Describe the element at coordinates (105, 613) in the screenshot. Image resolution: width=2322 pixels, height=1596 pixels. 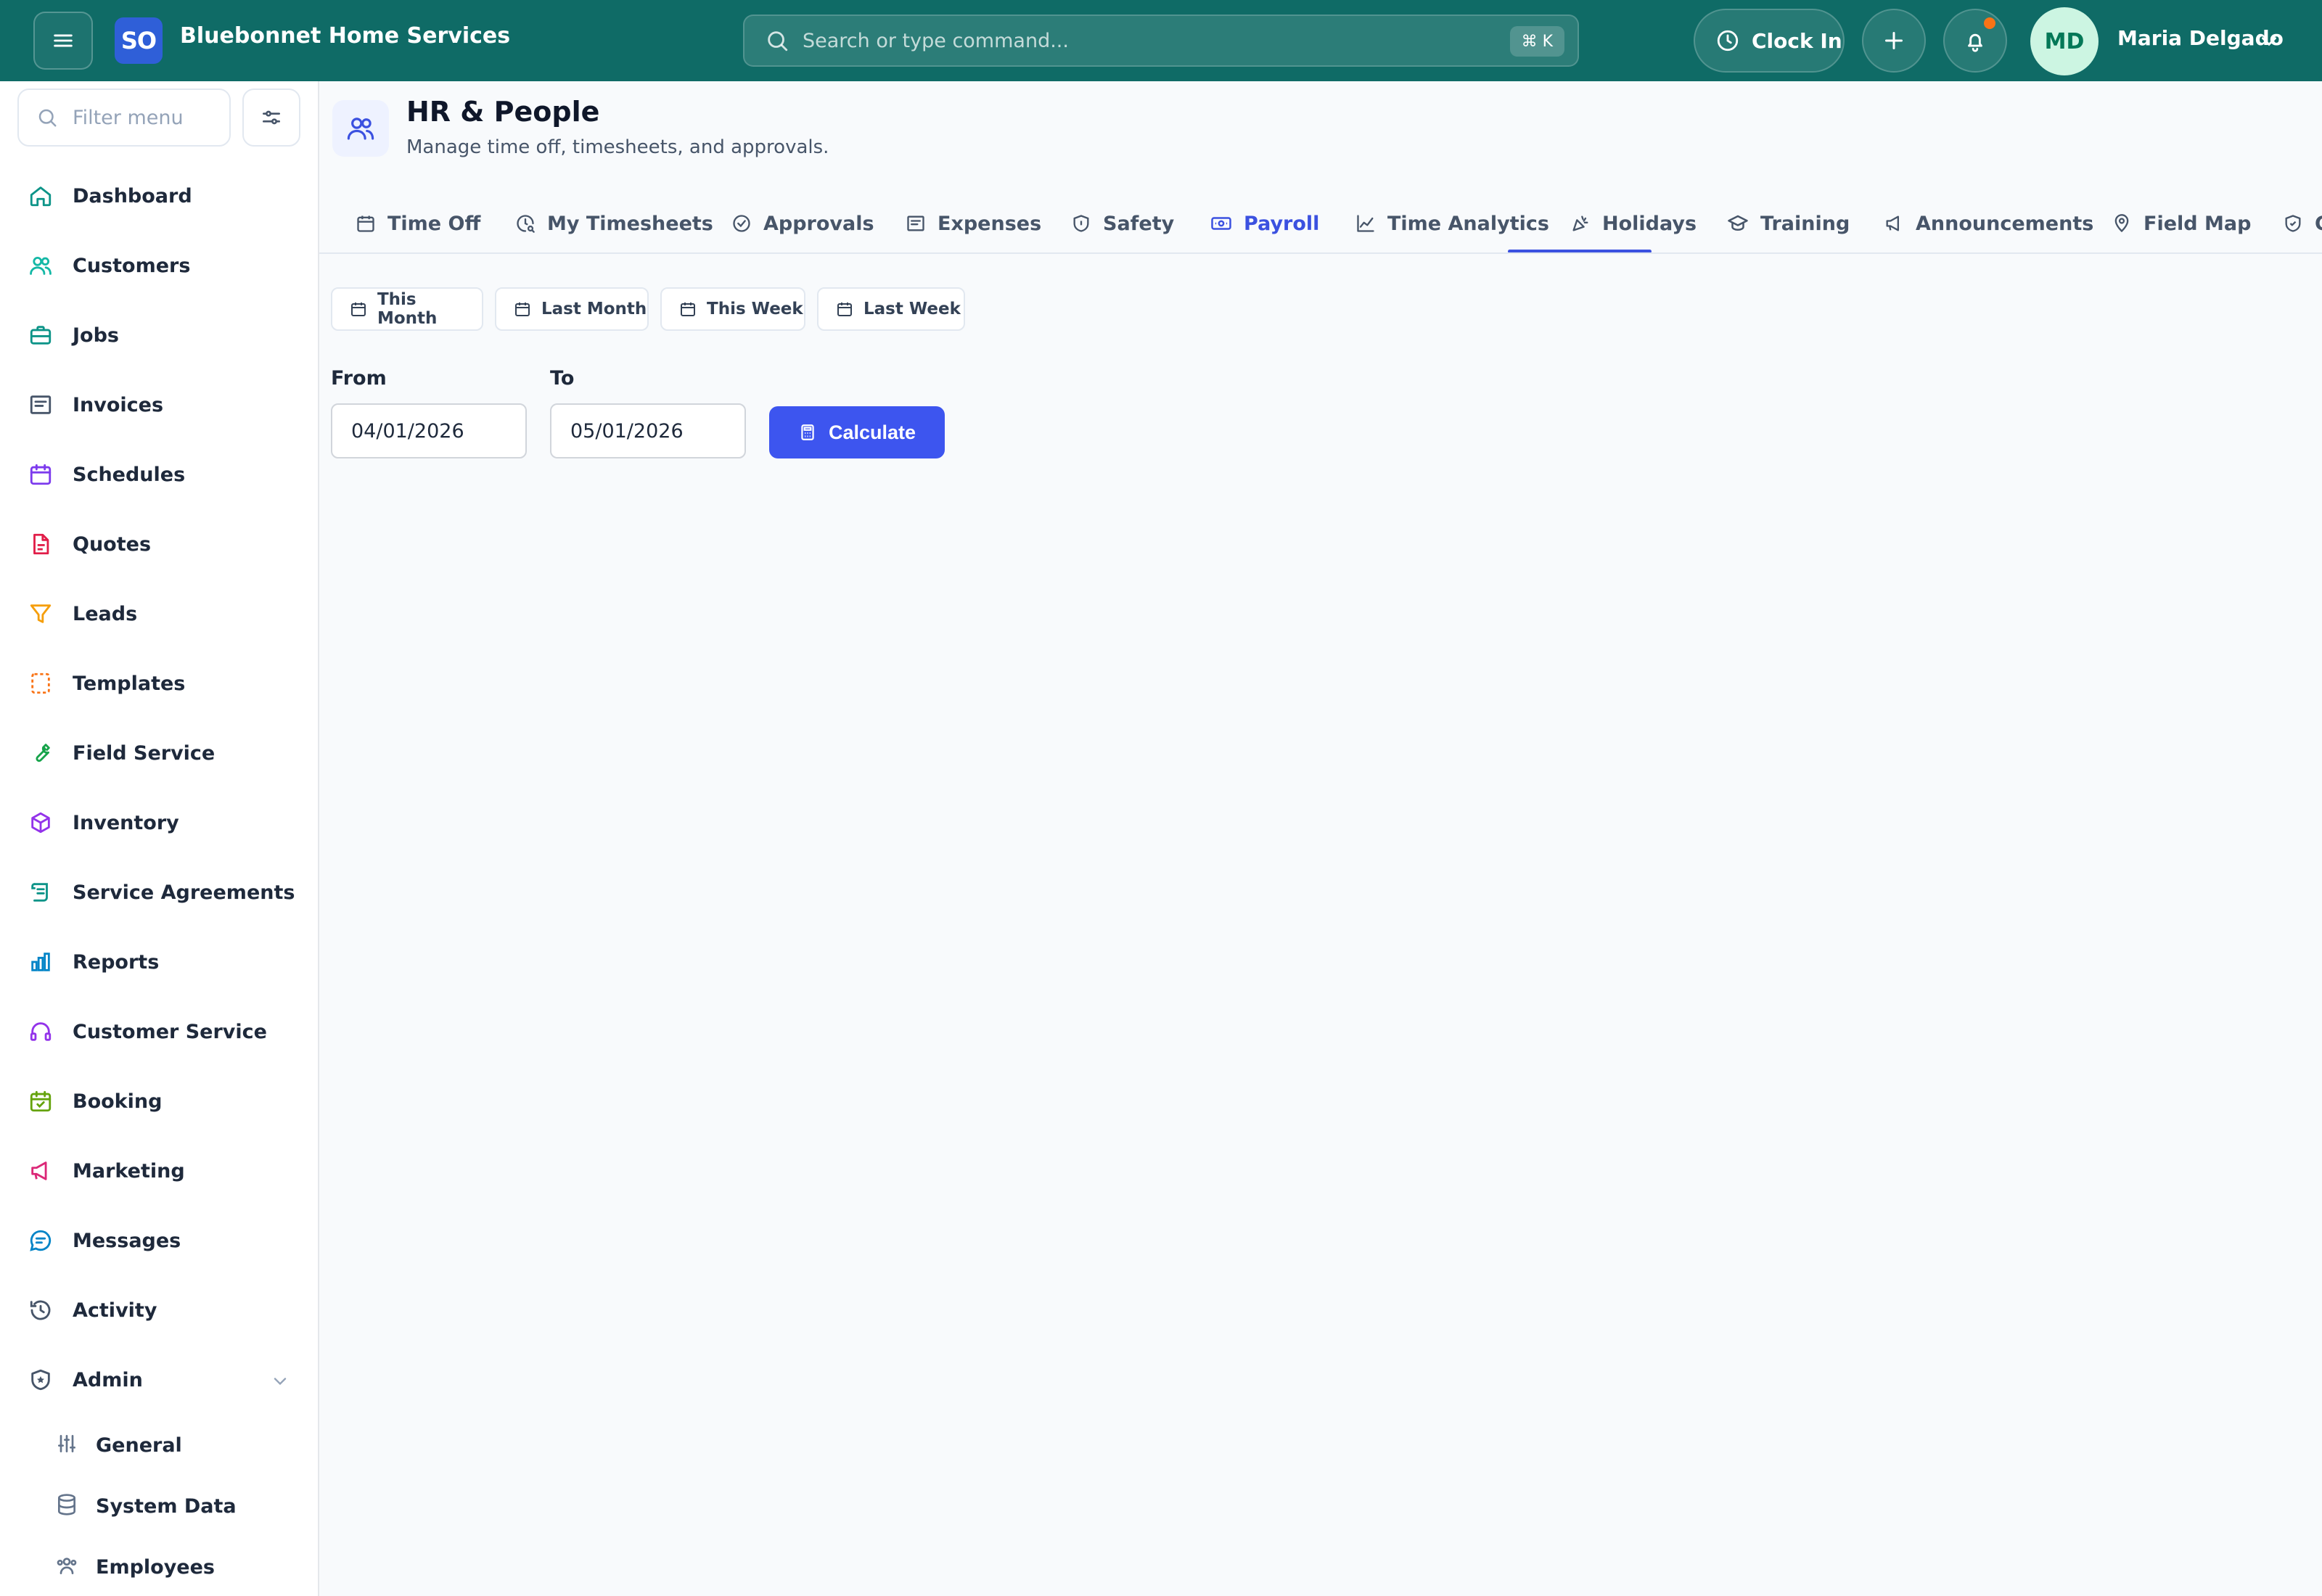
I see `sidebar-item-label: Leads` at that location.